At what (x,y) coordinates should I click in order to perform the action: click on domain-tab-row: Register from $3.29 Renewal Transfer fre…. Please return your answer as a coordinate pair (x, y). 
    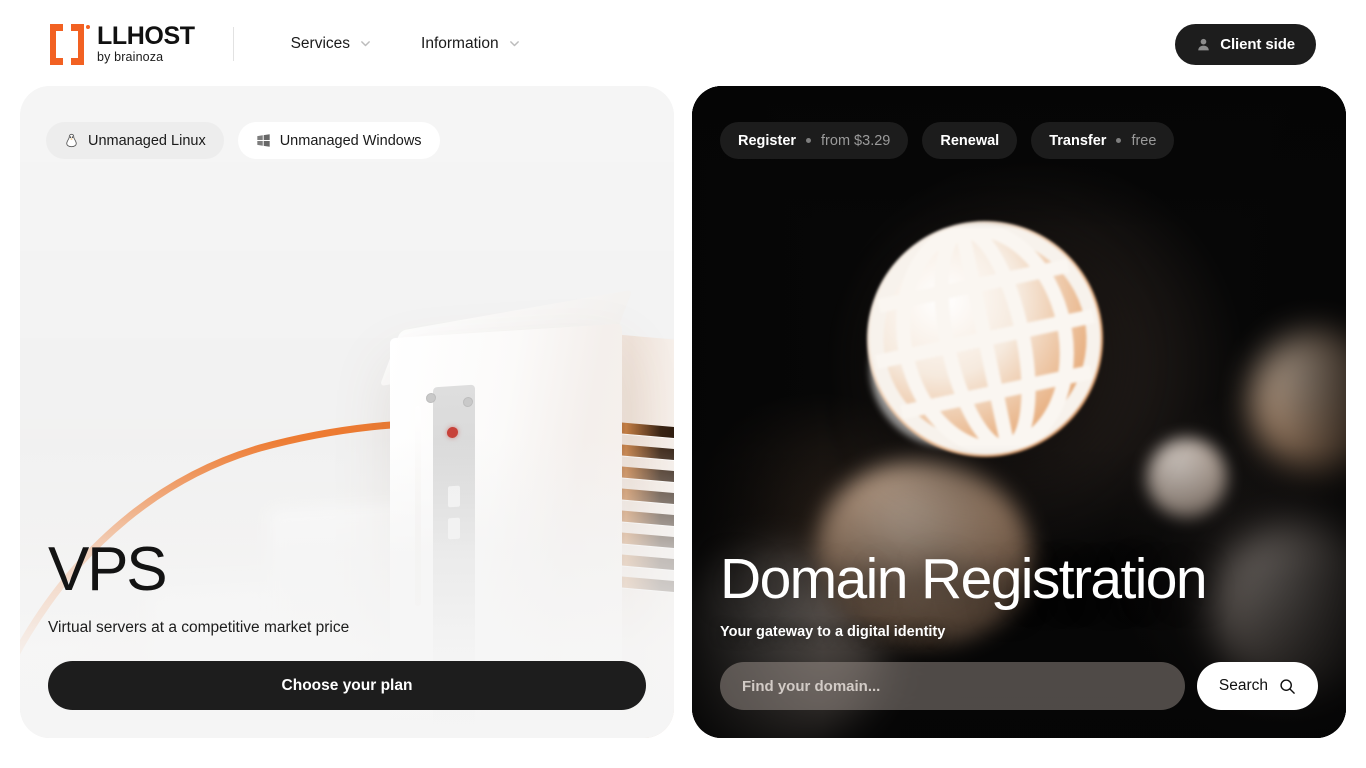
    Looking at the image, I should click on (947, 140).